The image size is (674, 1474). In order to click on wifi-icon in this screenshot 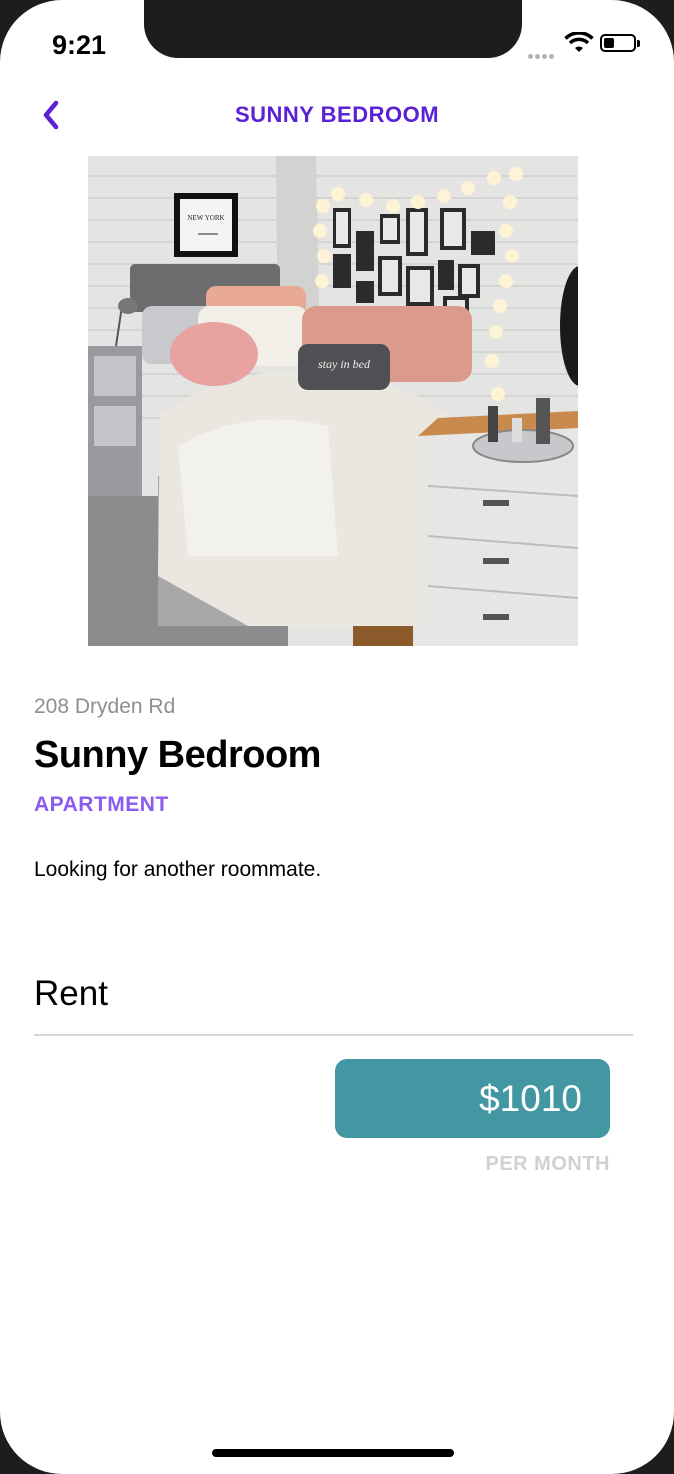, I will do `click(579, 42)`.